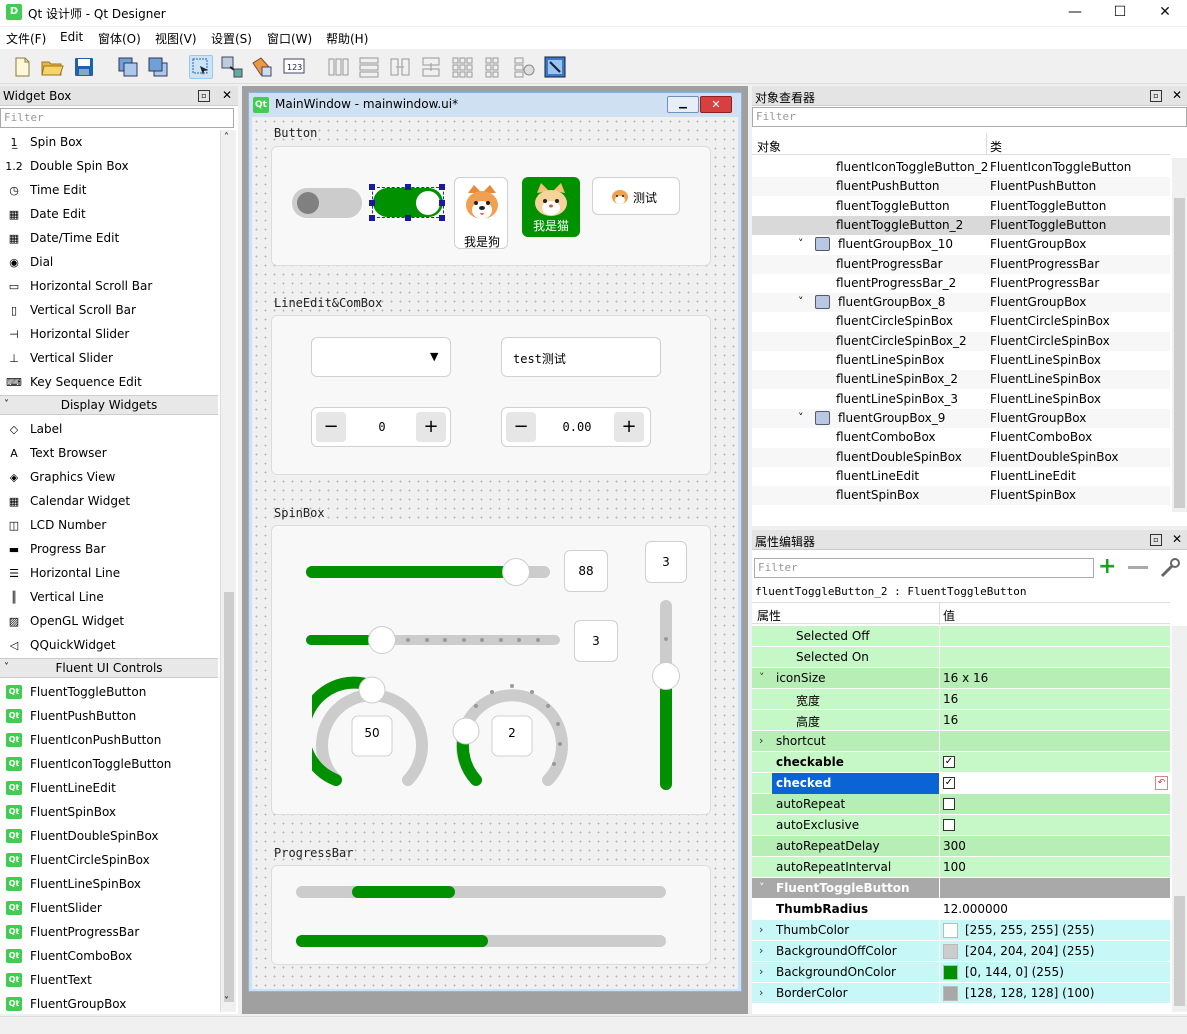  Describe the element at coordinates (576, 427) in the screenshot. I see `fluent-double-spinbox: − 0.00 +` at that location.